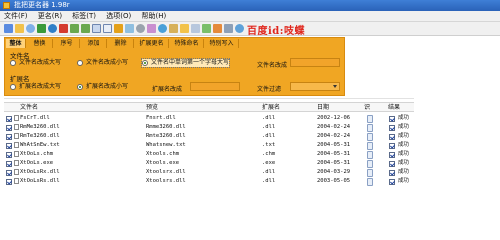 Image resolution: width=500 pixels, height=240 pixels. Describe the element at coordinates (271, 108) in the screenshot. I see `col-extension: 扩展名` at that location.